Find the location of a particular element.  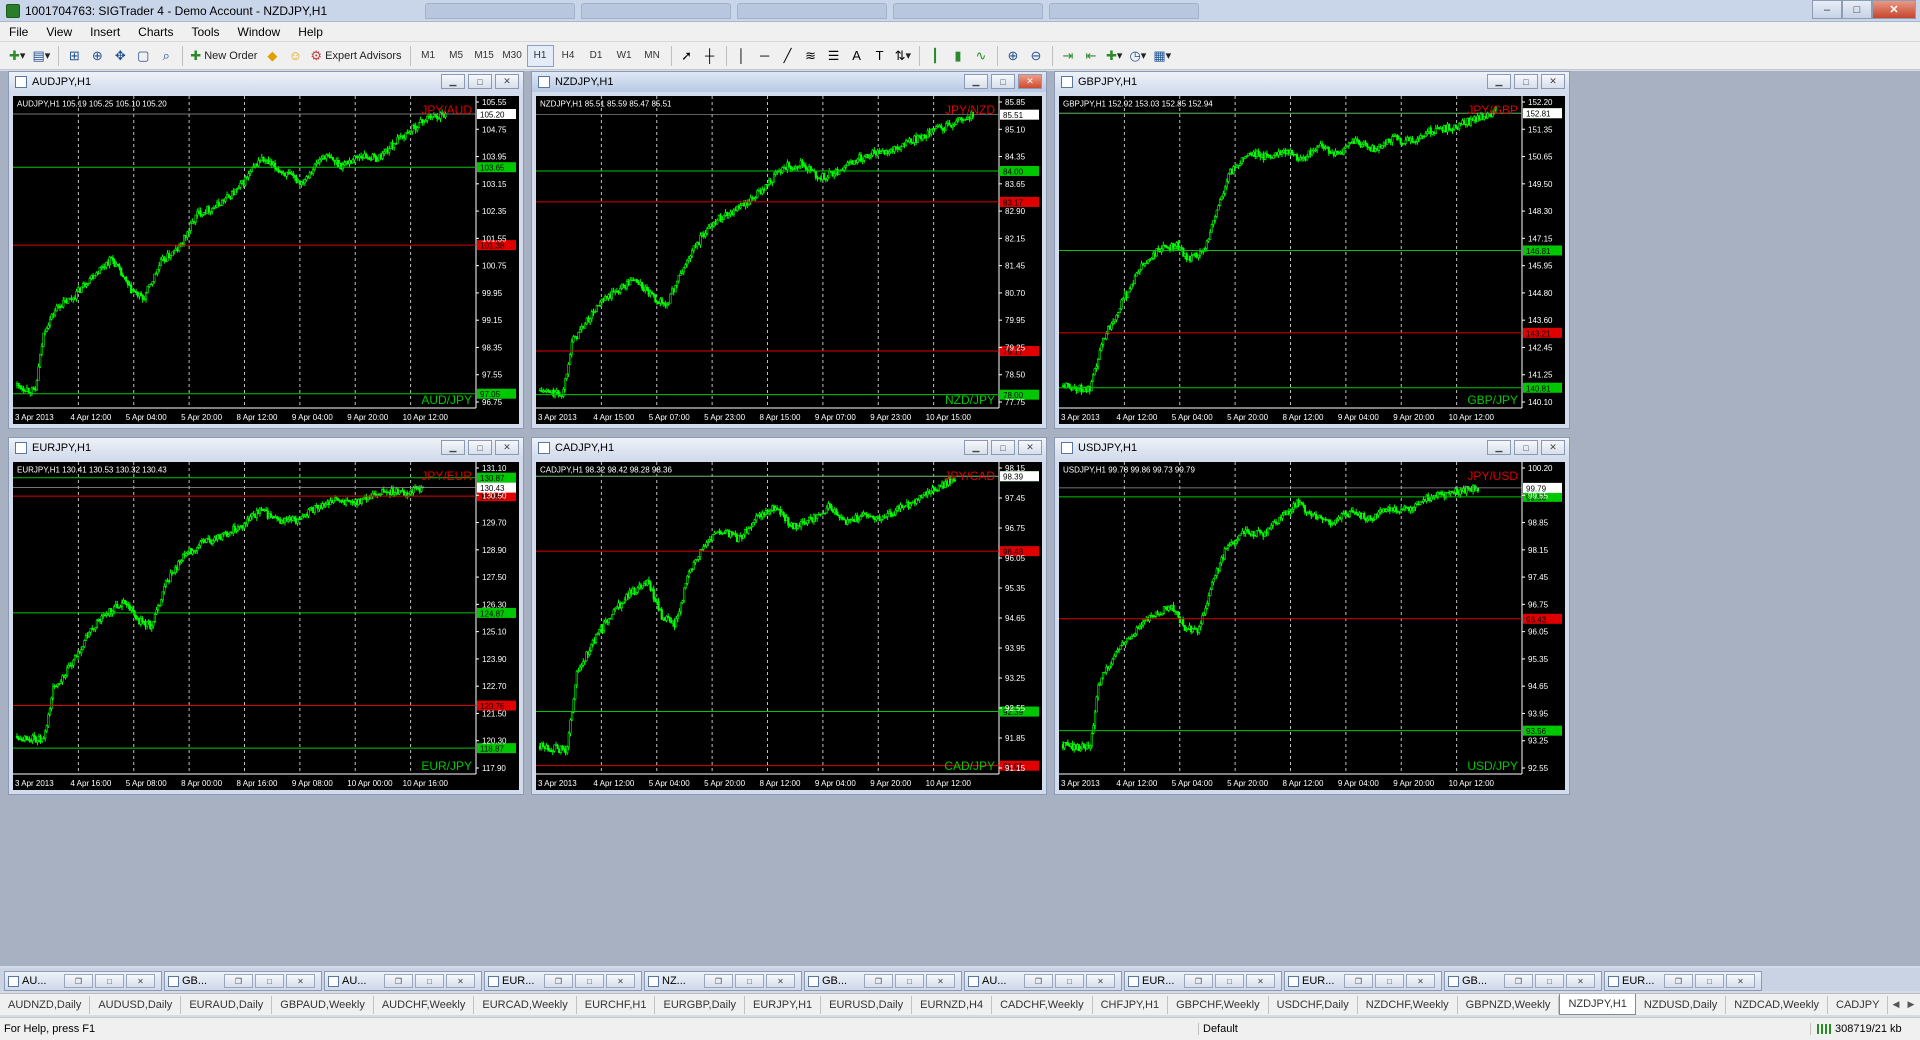

chart-window-caption: GBPJPY,H1 ▁ □ ✕ is located at coordinates (1312, 82).